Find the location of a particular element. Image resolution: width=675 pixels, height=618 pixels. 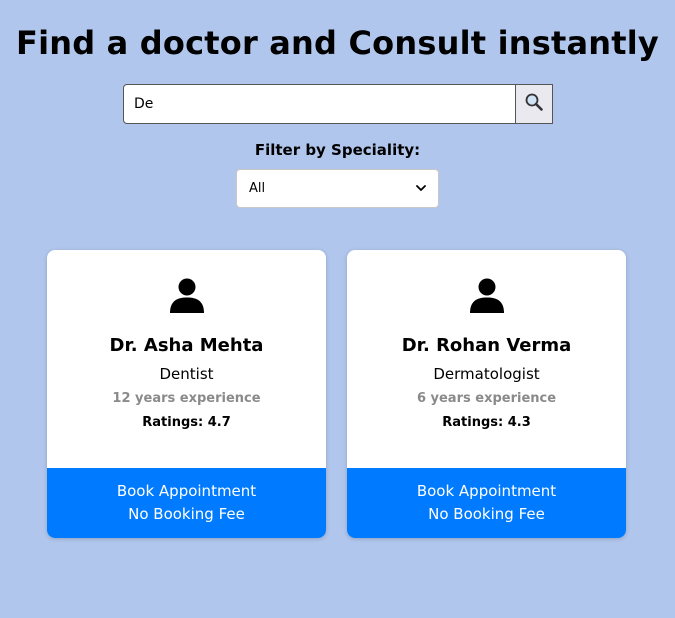

chevron-down-icon is located at coordinates (421, 188).